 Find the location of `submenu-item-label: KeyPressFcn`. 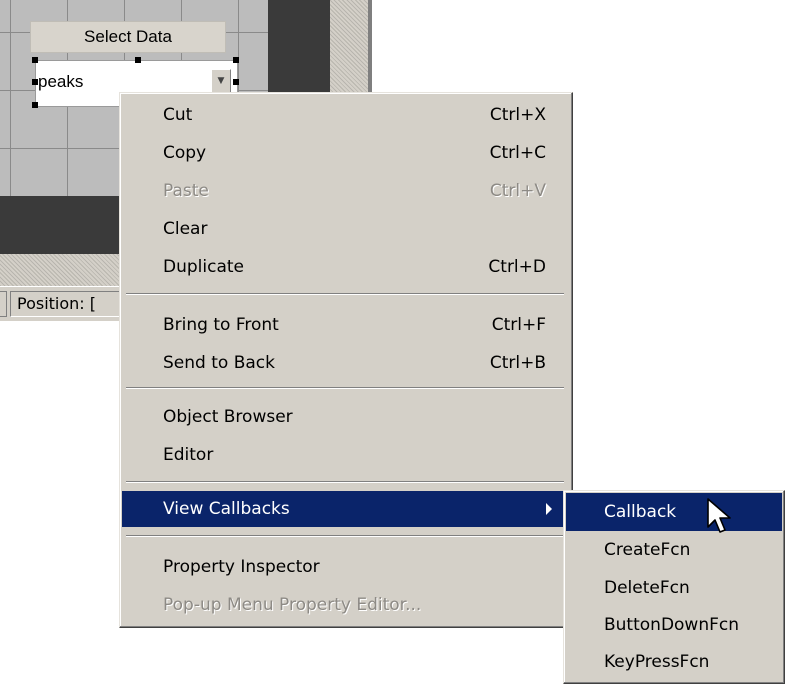

submenu-item-label: KeyPressFcn is located at coordinates (657, 662).